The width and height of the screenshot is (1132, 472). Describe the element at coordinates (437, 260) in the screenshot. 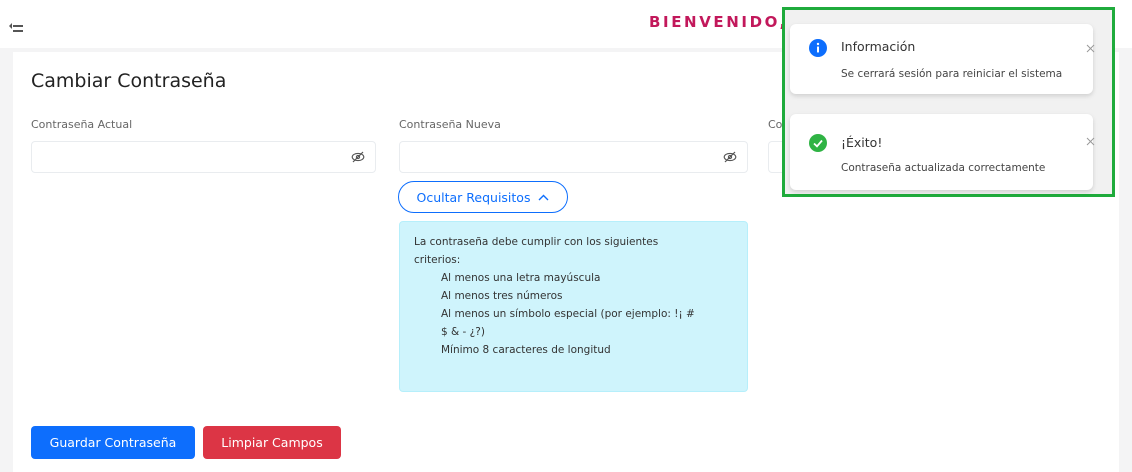

I see `requirements-intro-line2: criterios:` at that location.